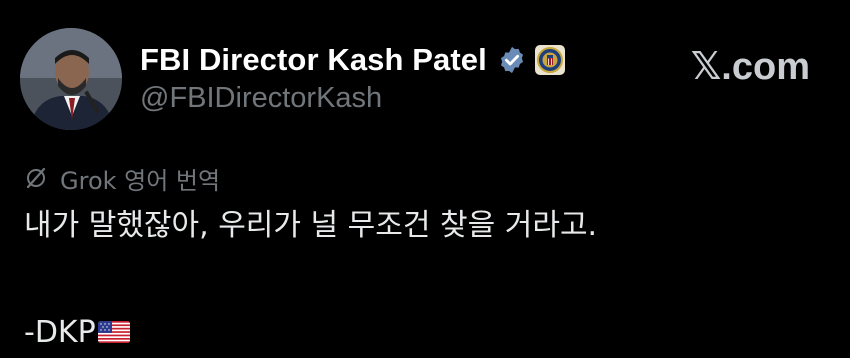 The image size is (850, 358). I want to click on avatar, so click(71, 79).